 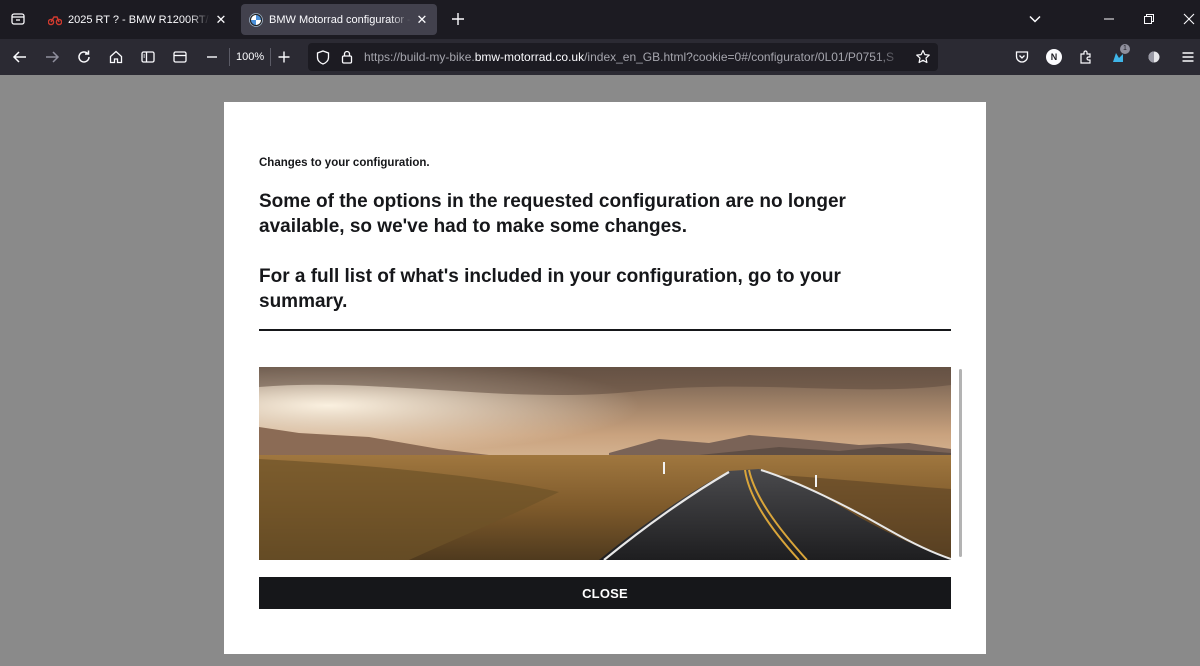 I want to click on forward-button, so click(x=52, y=57).